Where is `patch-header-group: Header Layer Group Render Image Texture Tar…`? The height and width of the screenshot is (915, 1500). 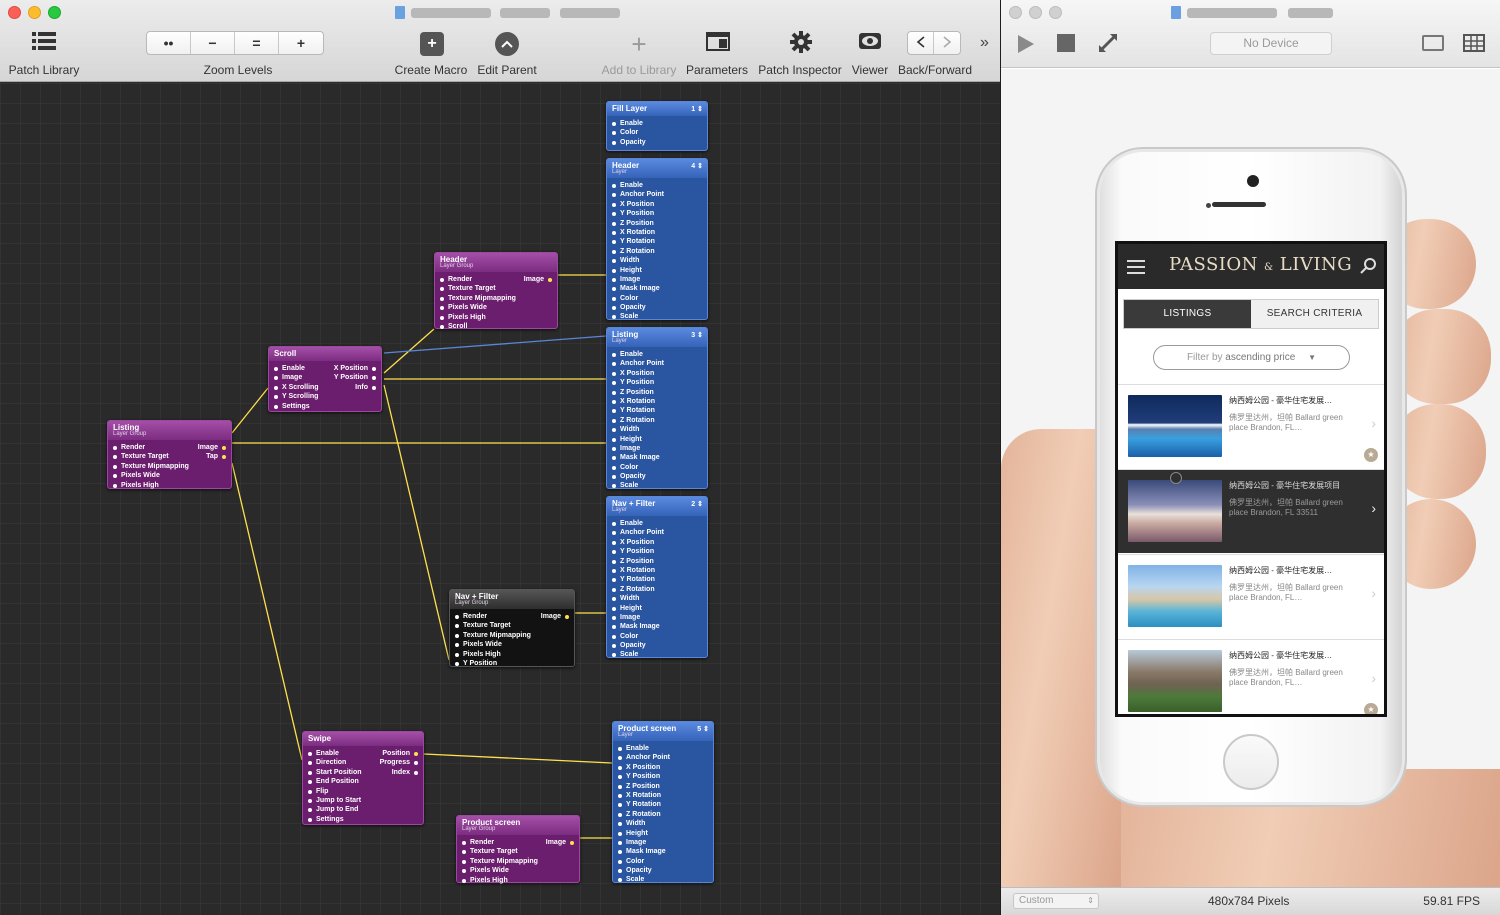 patch-header-group: Header Layer Group Render Image Texture Tar… is located at coordinates (496, 291).